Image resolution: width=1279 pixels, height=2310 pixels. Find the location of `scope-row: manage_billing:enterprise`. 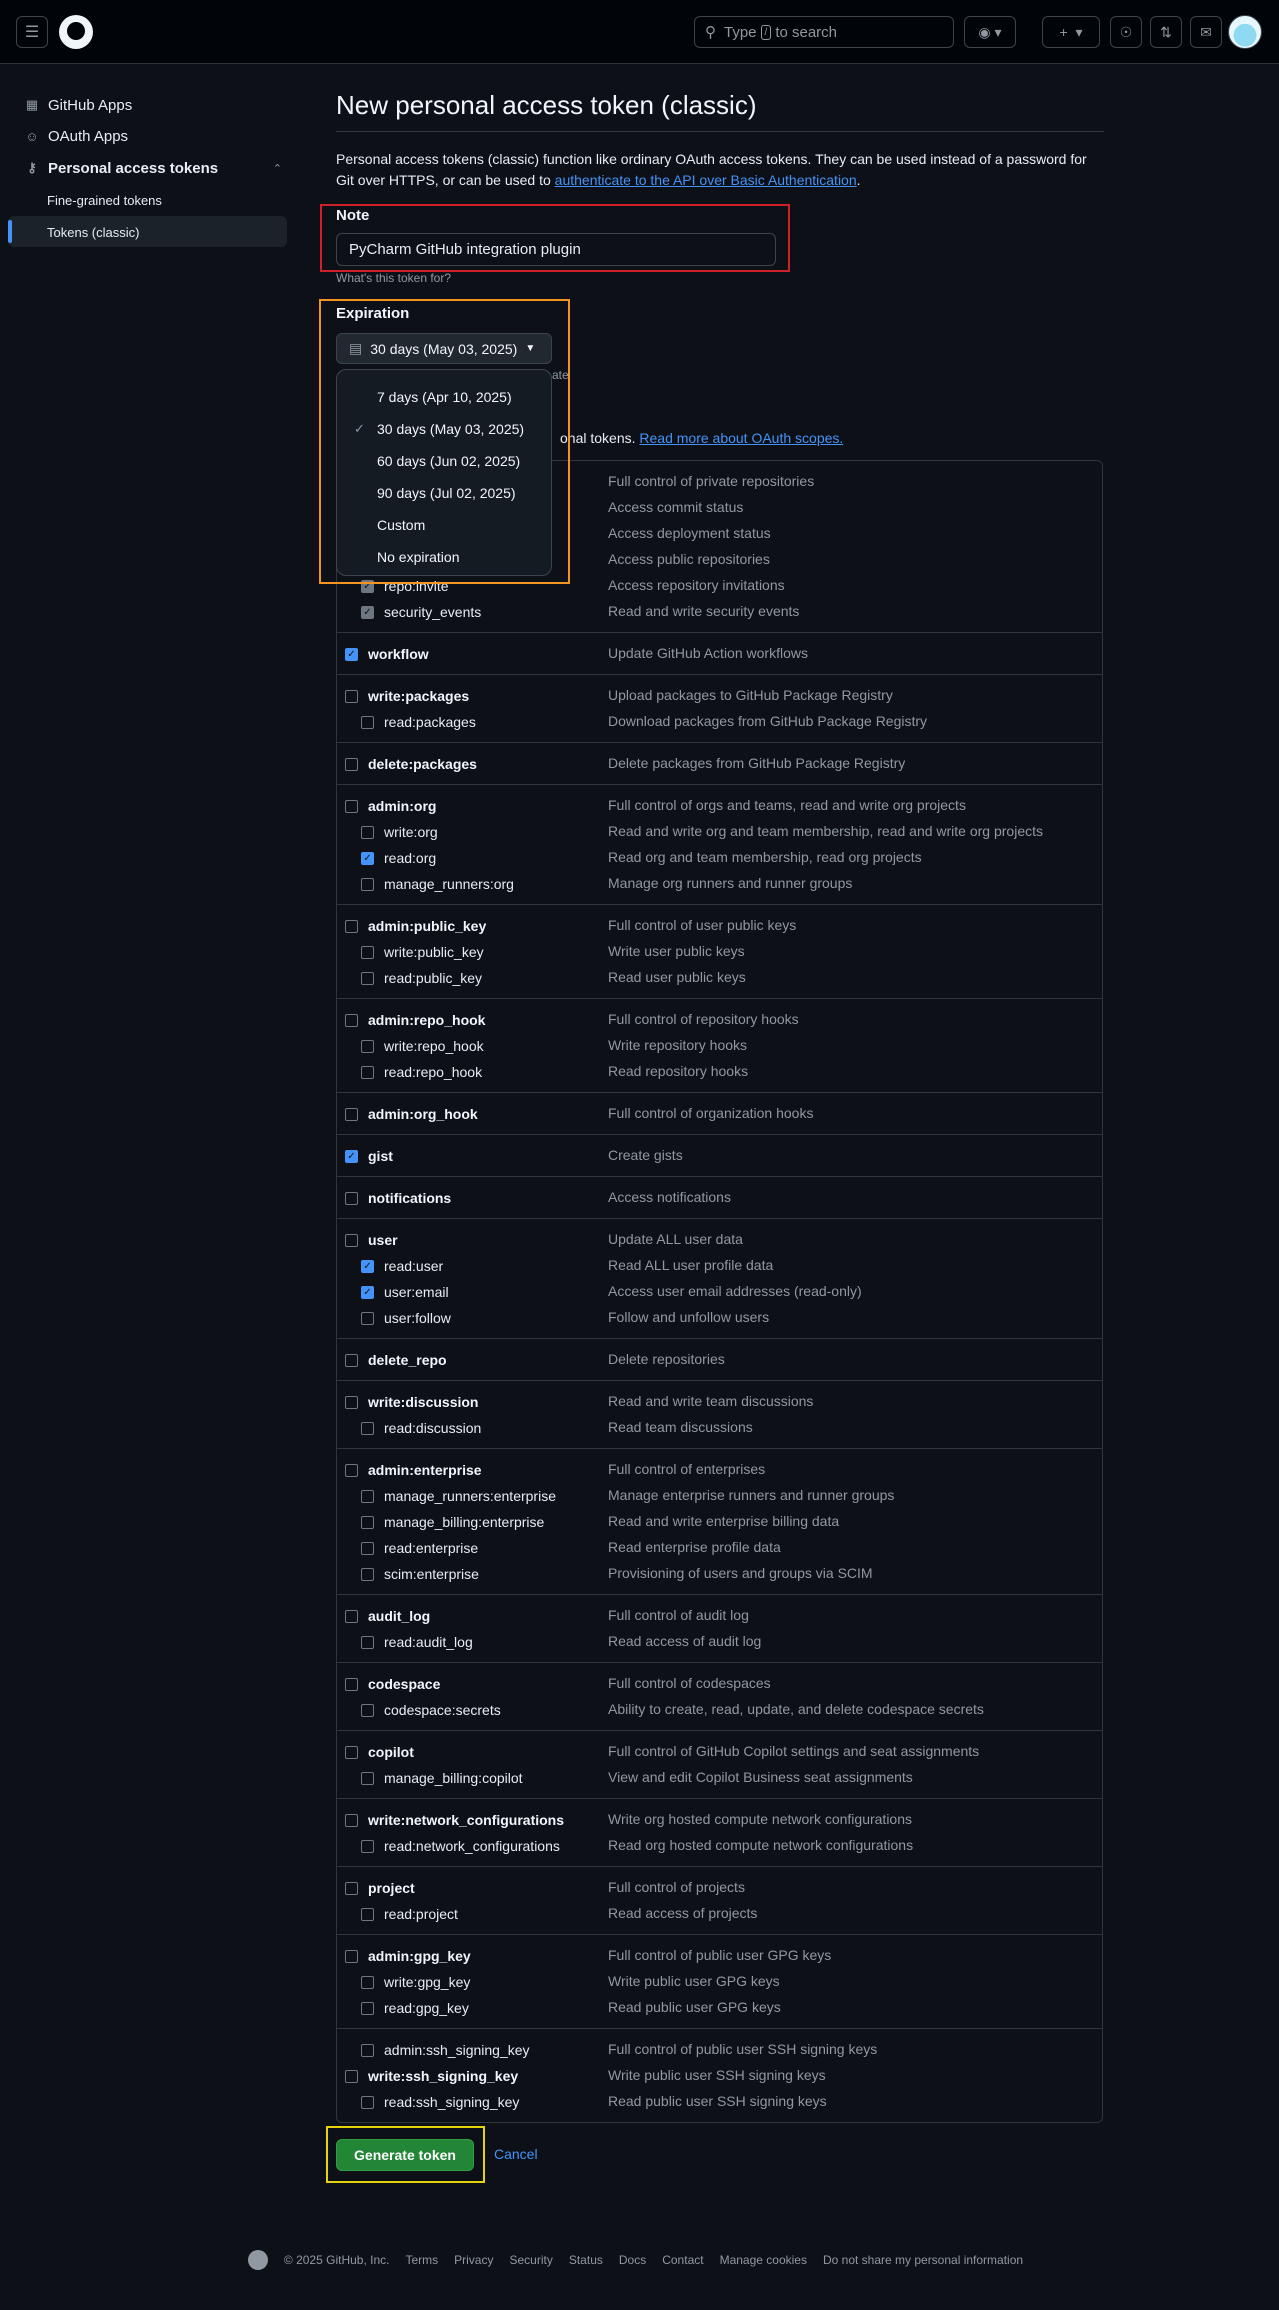

scope-row: manage_billing:enterprise is located at coordinates (452, 1522).